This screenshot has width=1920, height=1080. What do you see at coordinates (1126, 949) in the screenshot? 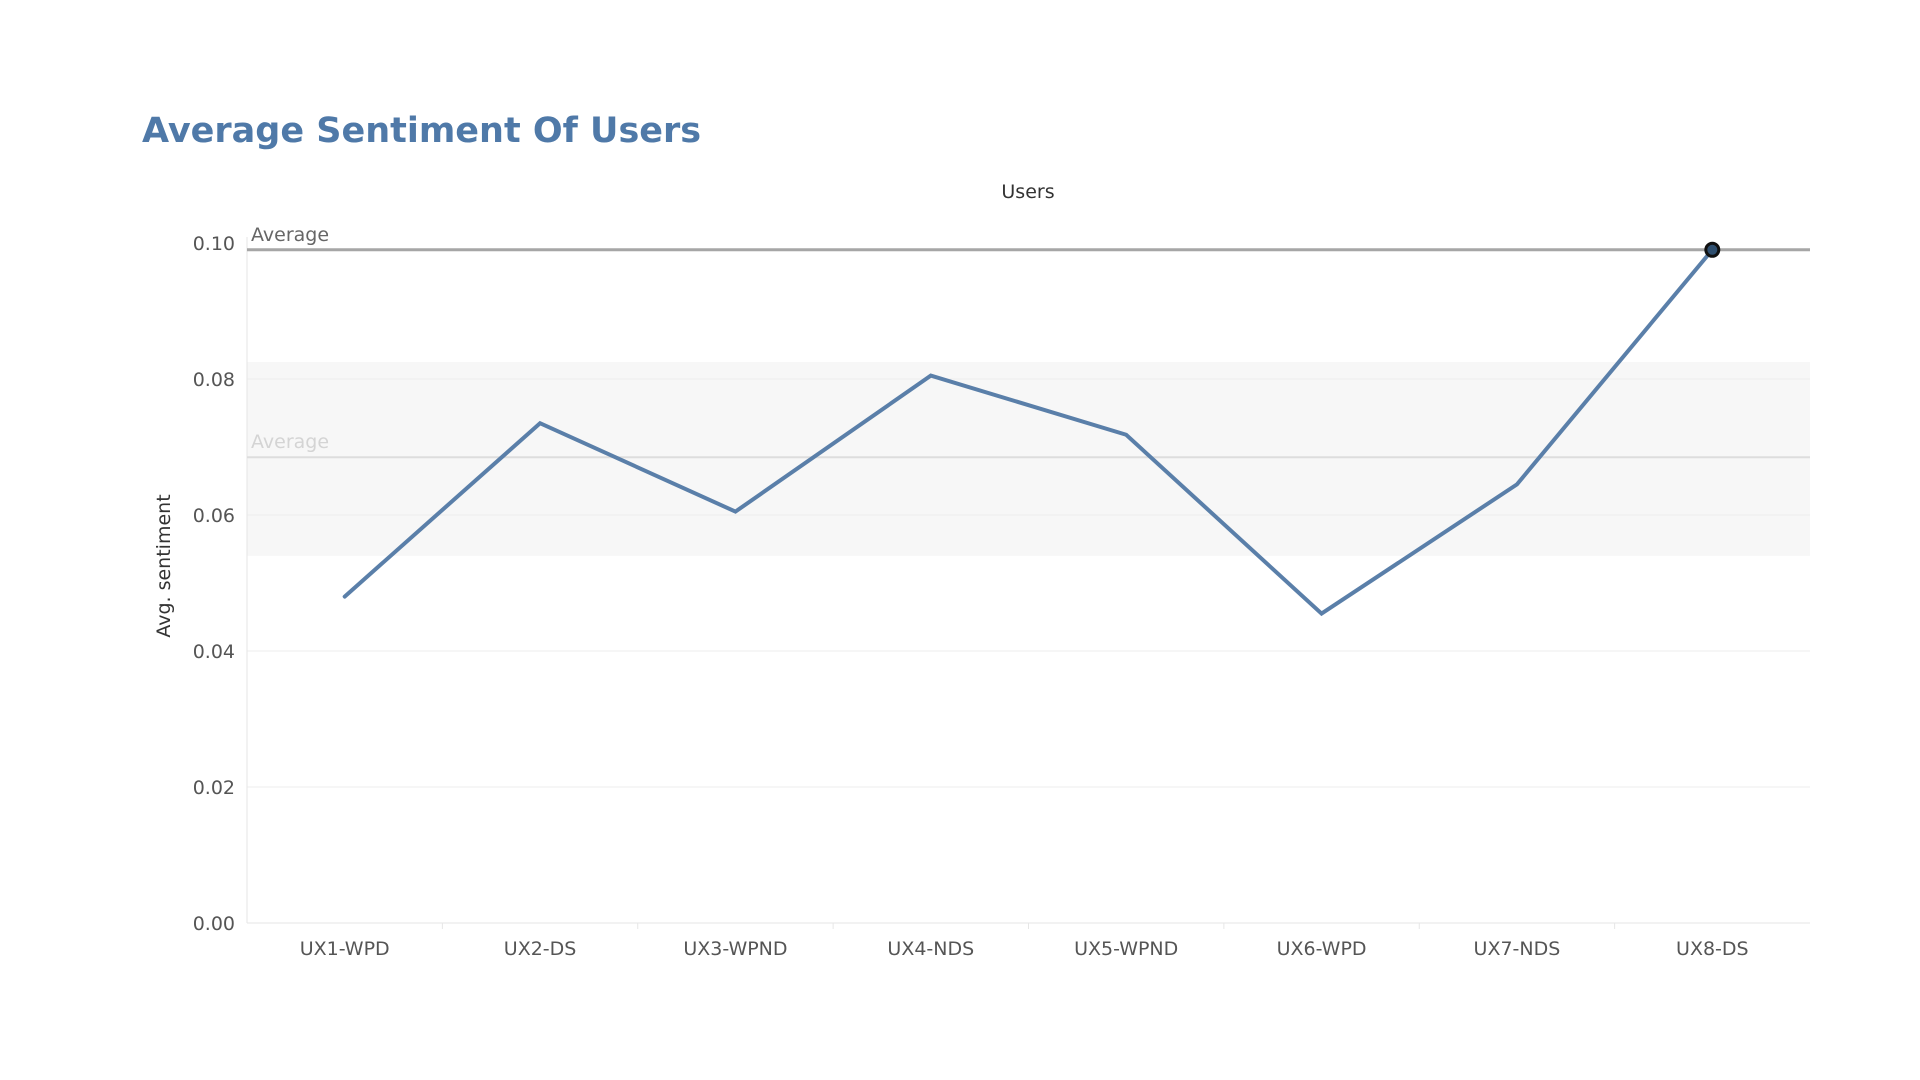
I see `x-tick-label: UX5-WPND` at bounding box center [1126, 949].